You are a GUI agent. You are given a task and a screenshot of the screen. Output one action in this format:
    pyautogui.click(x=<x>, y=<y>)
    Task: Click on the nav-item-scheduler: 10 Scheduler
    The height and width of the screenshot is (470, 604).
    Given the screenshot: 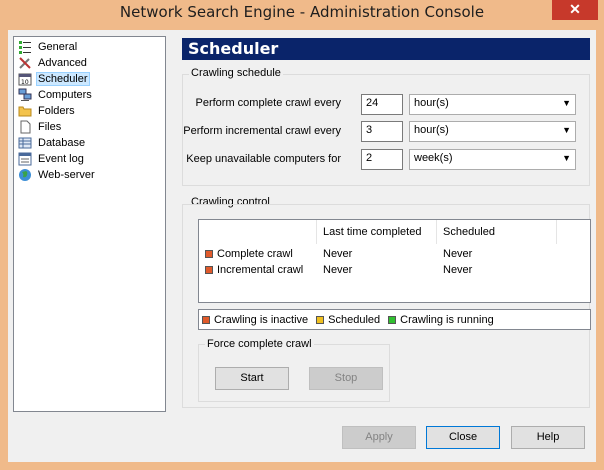 What is the action you would take?
    pyautogui.click(x=90, y=79)
    